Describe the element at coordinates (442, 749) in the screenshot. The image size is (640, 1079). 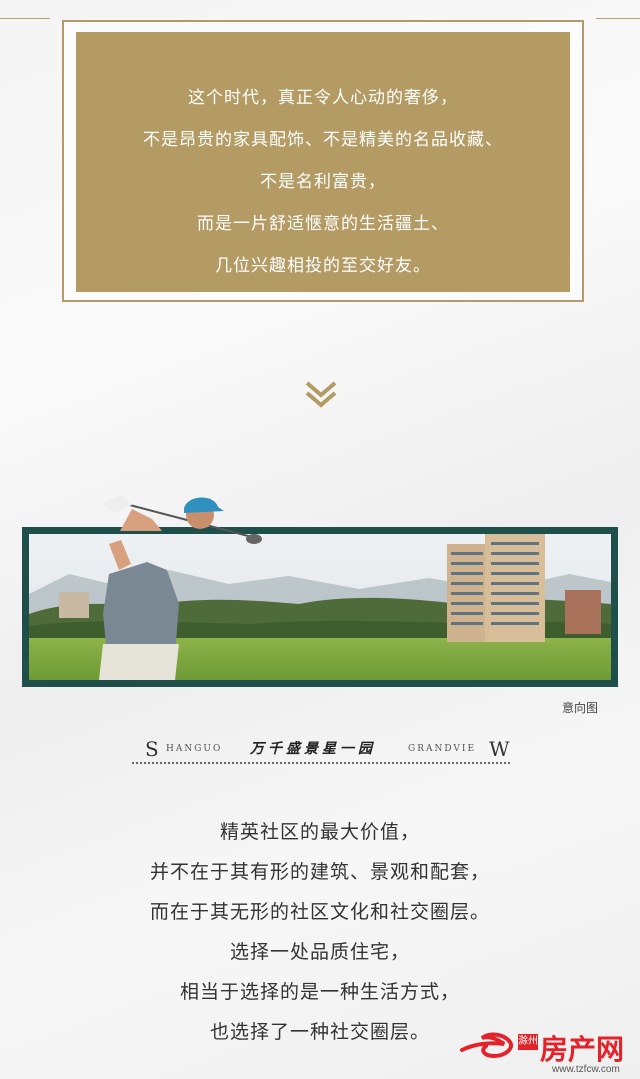
I see `brand-text-right: GRANDVIE` at that location.